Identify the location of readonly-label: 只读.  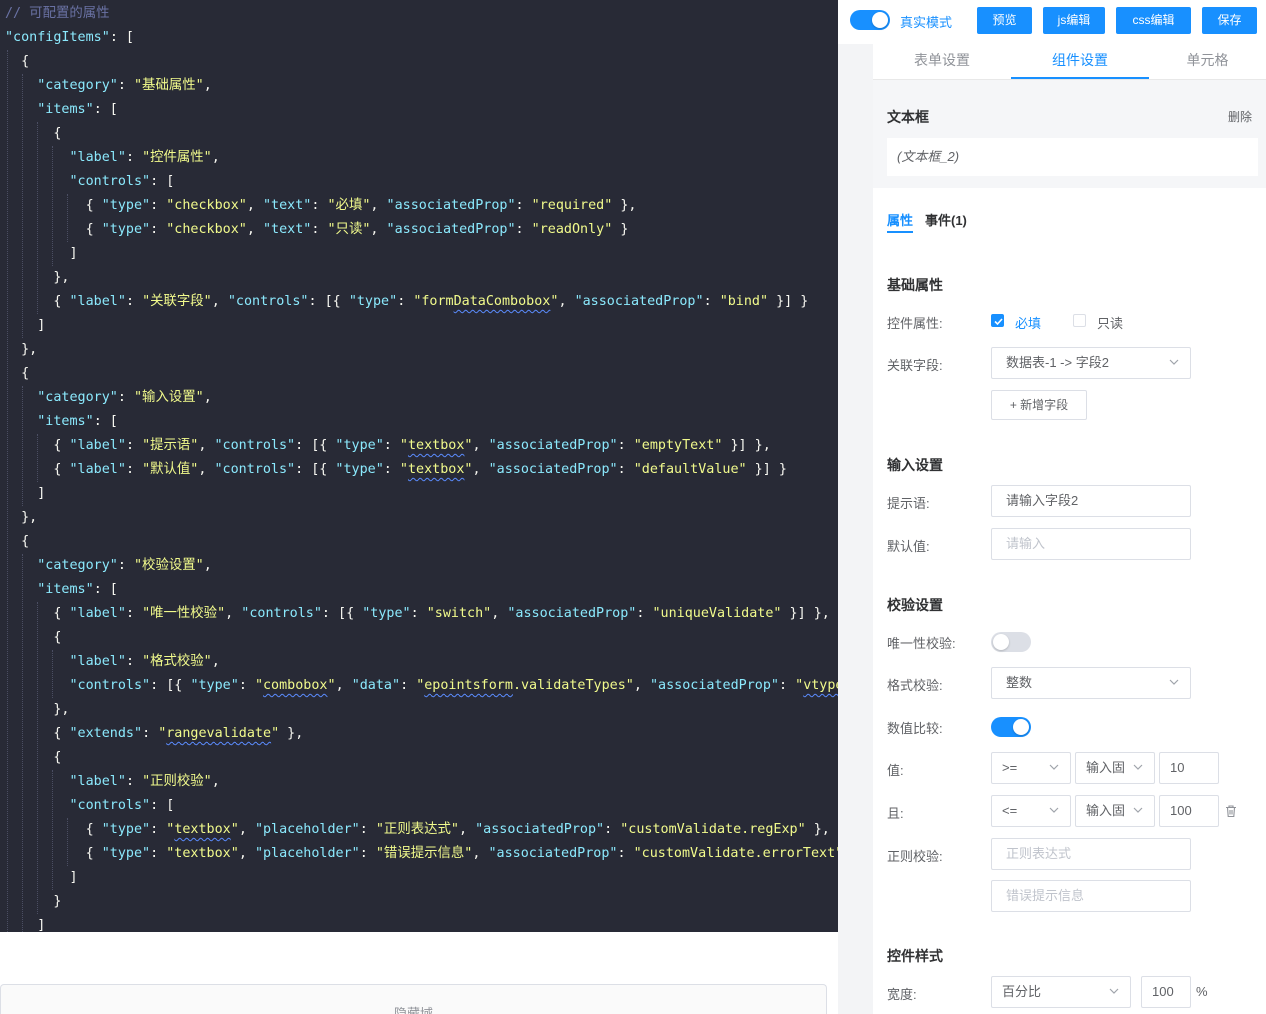
(1110, 322).